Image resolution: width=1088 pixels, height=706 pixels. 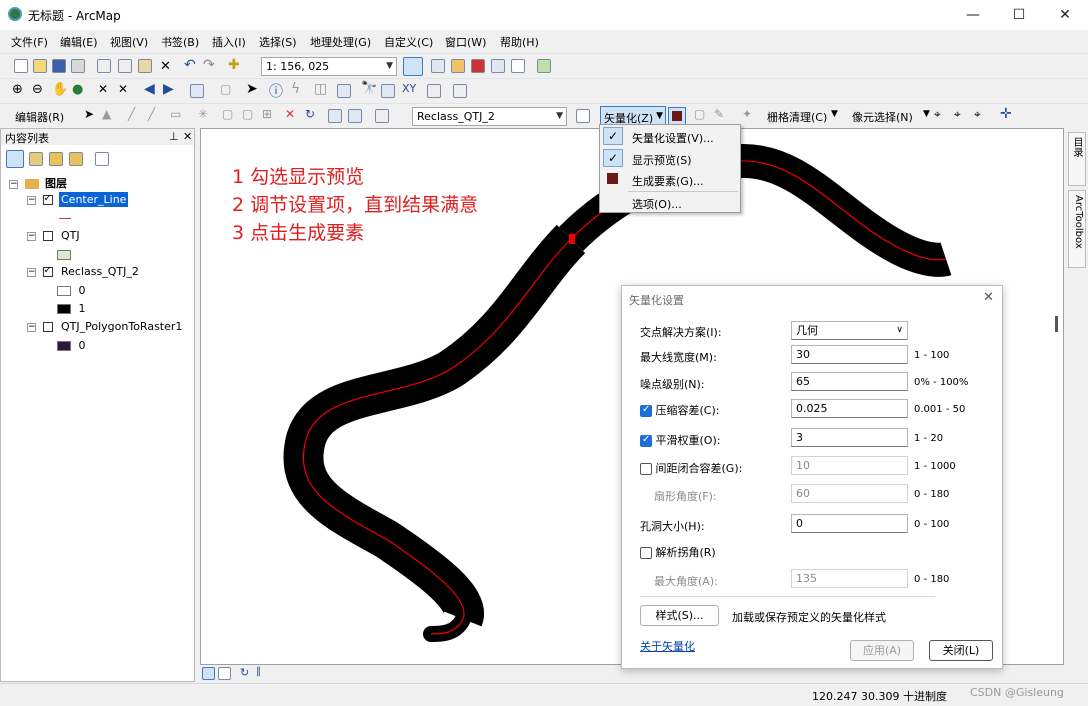 What do you see at coordinates (1019, 15) in the screenshot?
I see `maximize-button: ☐` at bounding box center [1019, 15].